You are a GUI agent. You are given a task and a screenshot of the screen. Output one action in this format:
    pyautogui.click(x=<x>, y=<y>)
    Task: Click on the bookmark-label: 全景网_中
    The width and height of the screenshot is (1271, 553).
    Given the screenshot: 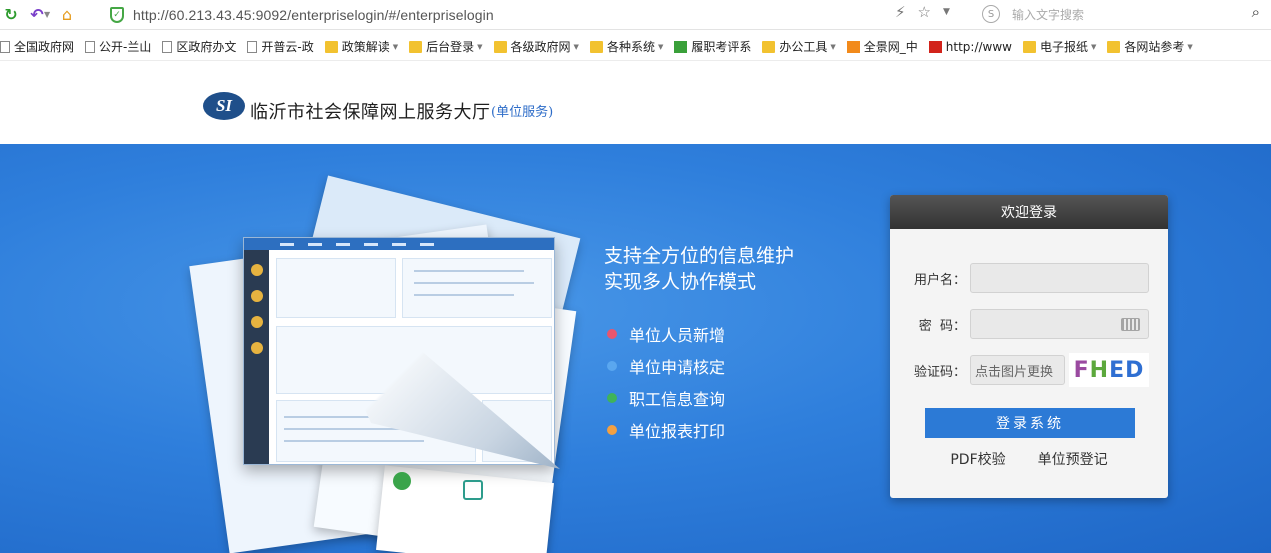 What is the action you would take?
    pyautogui.click(x=890, y=47)
    